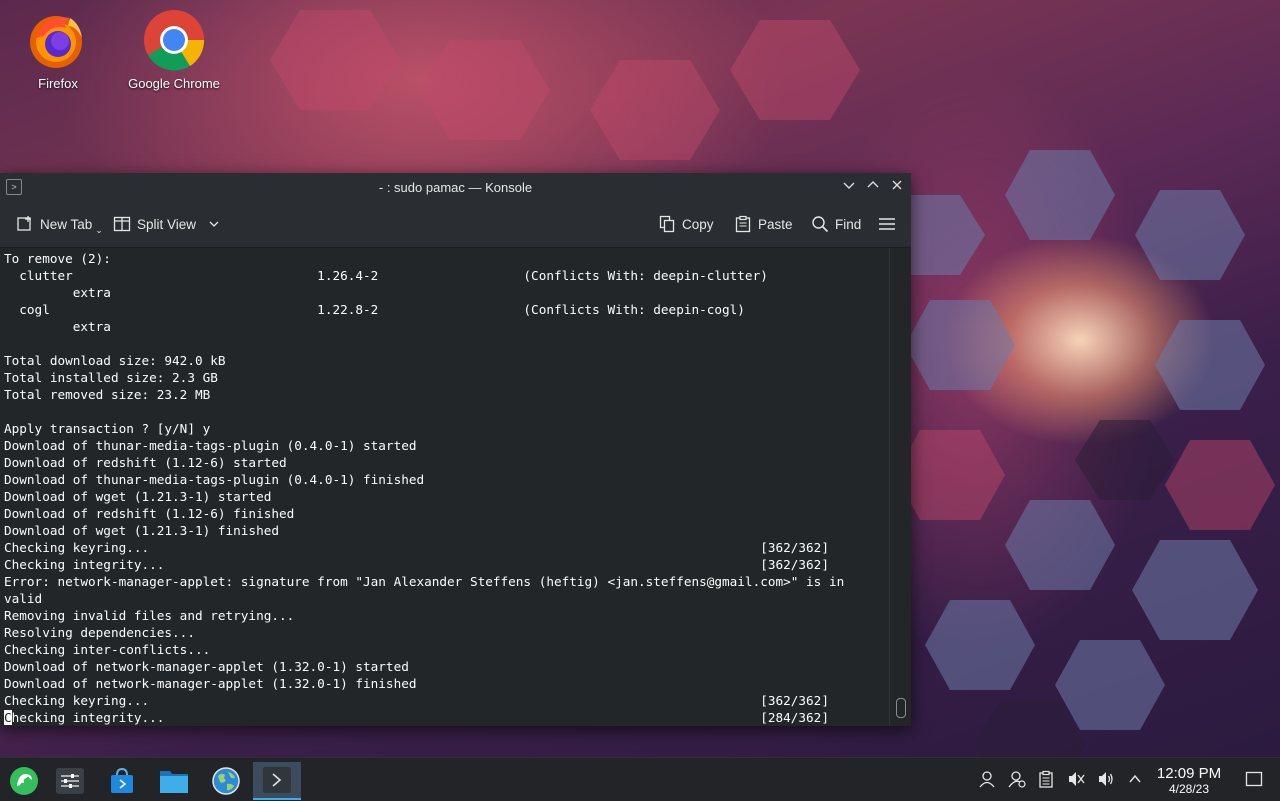  What do you see at coordinates (23, 598) in the screenshot?
I see `terminal-line: valid` at bounding box center [23, 598].